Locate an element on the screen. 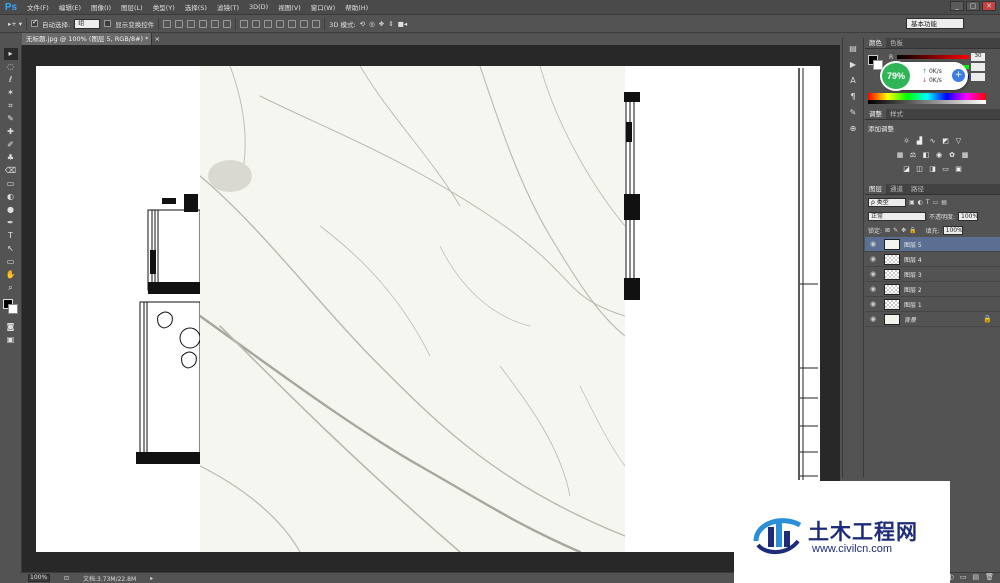  menu-window: 窗口(W) is located at coordinates (323, 7).